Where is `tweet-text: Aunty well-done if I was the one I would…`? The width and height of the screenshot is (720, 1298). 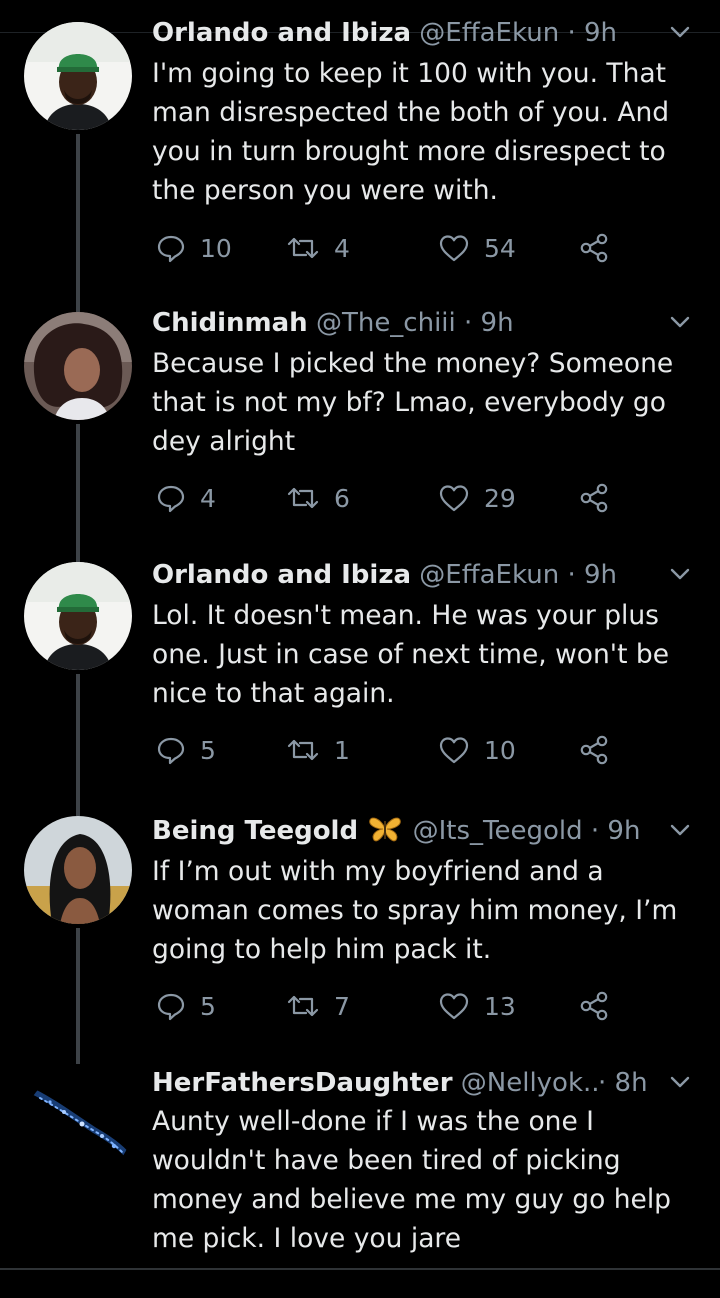
tweet-text: Aunty well-done if I was the one I would… is located at coordinates (412, 1180).